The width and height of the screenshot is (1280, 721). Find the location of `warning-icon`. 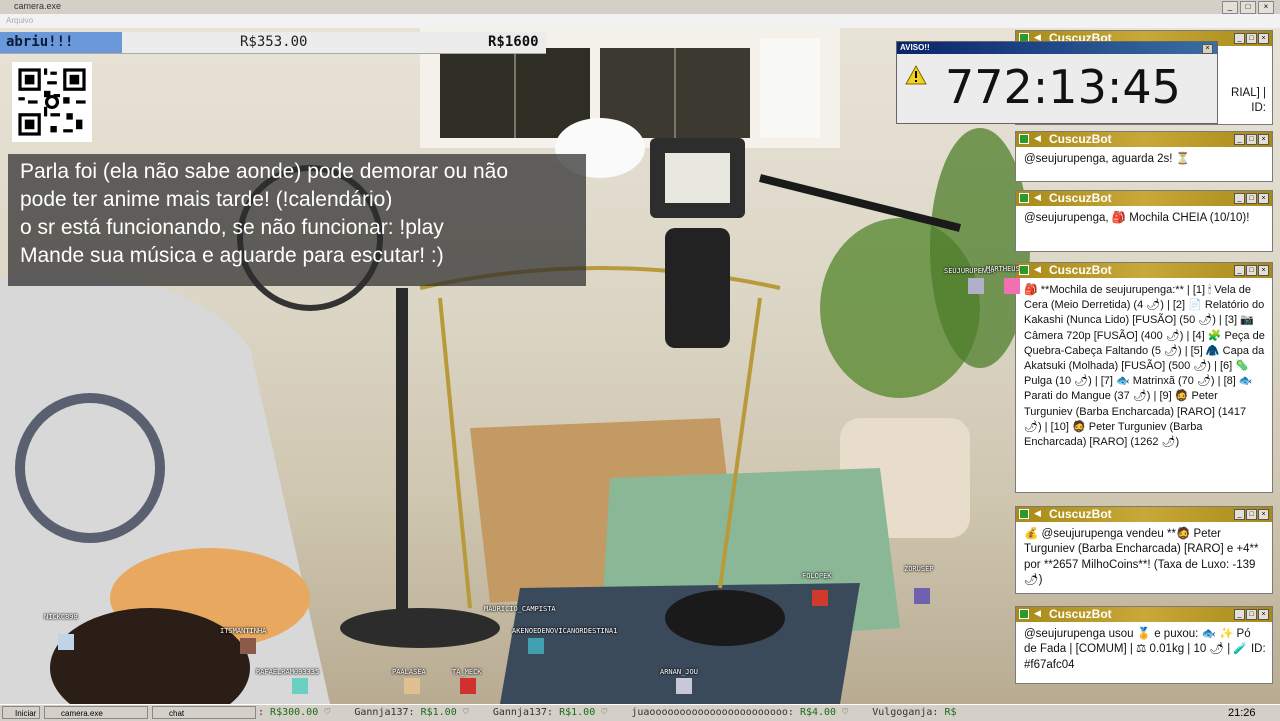

warning-icon is located at coordinates (916, 77).